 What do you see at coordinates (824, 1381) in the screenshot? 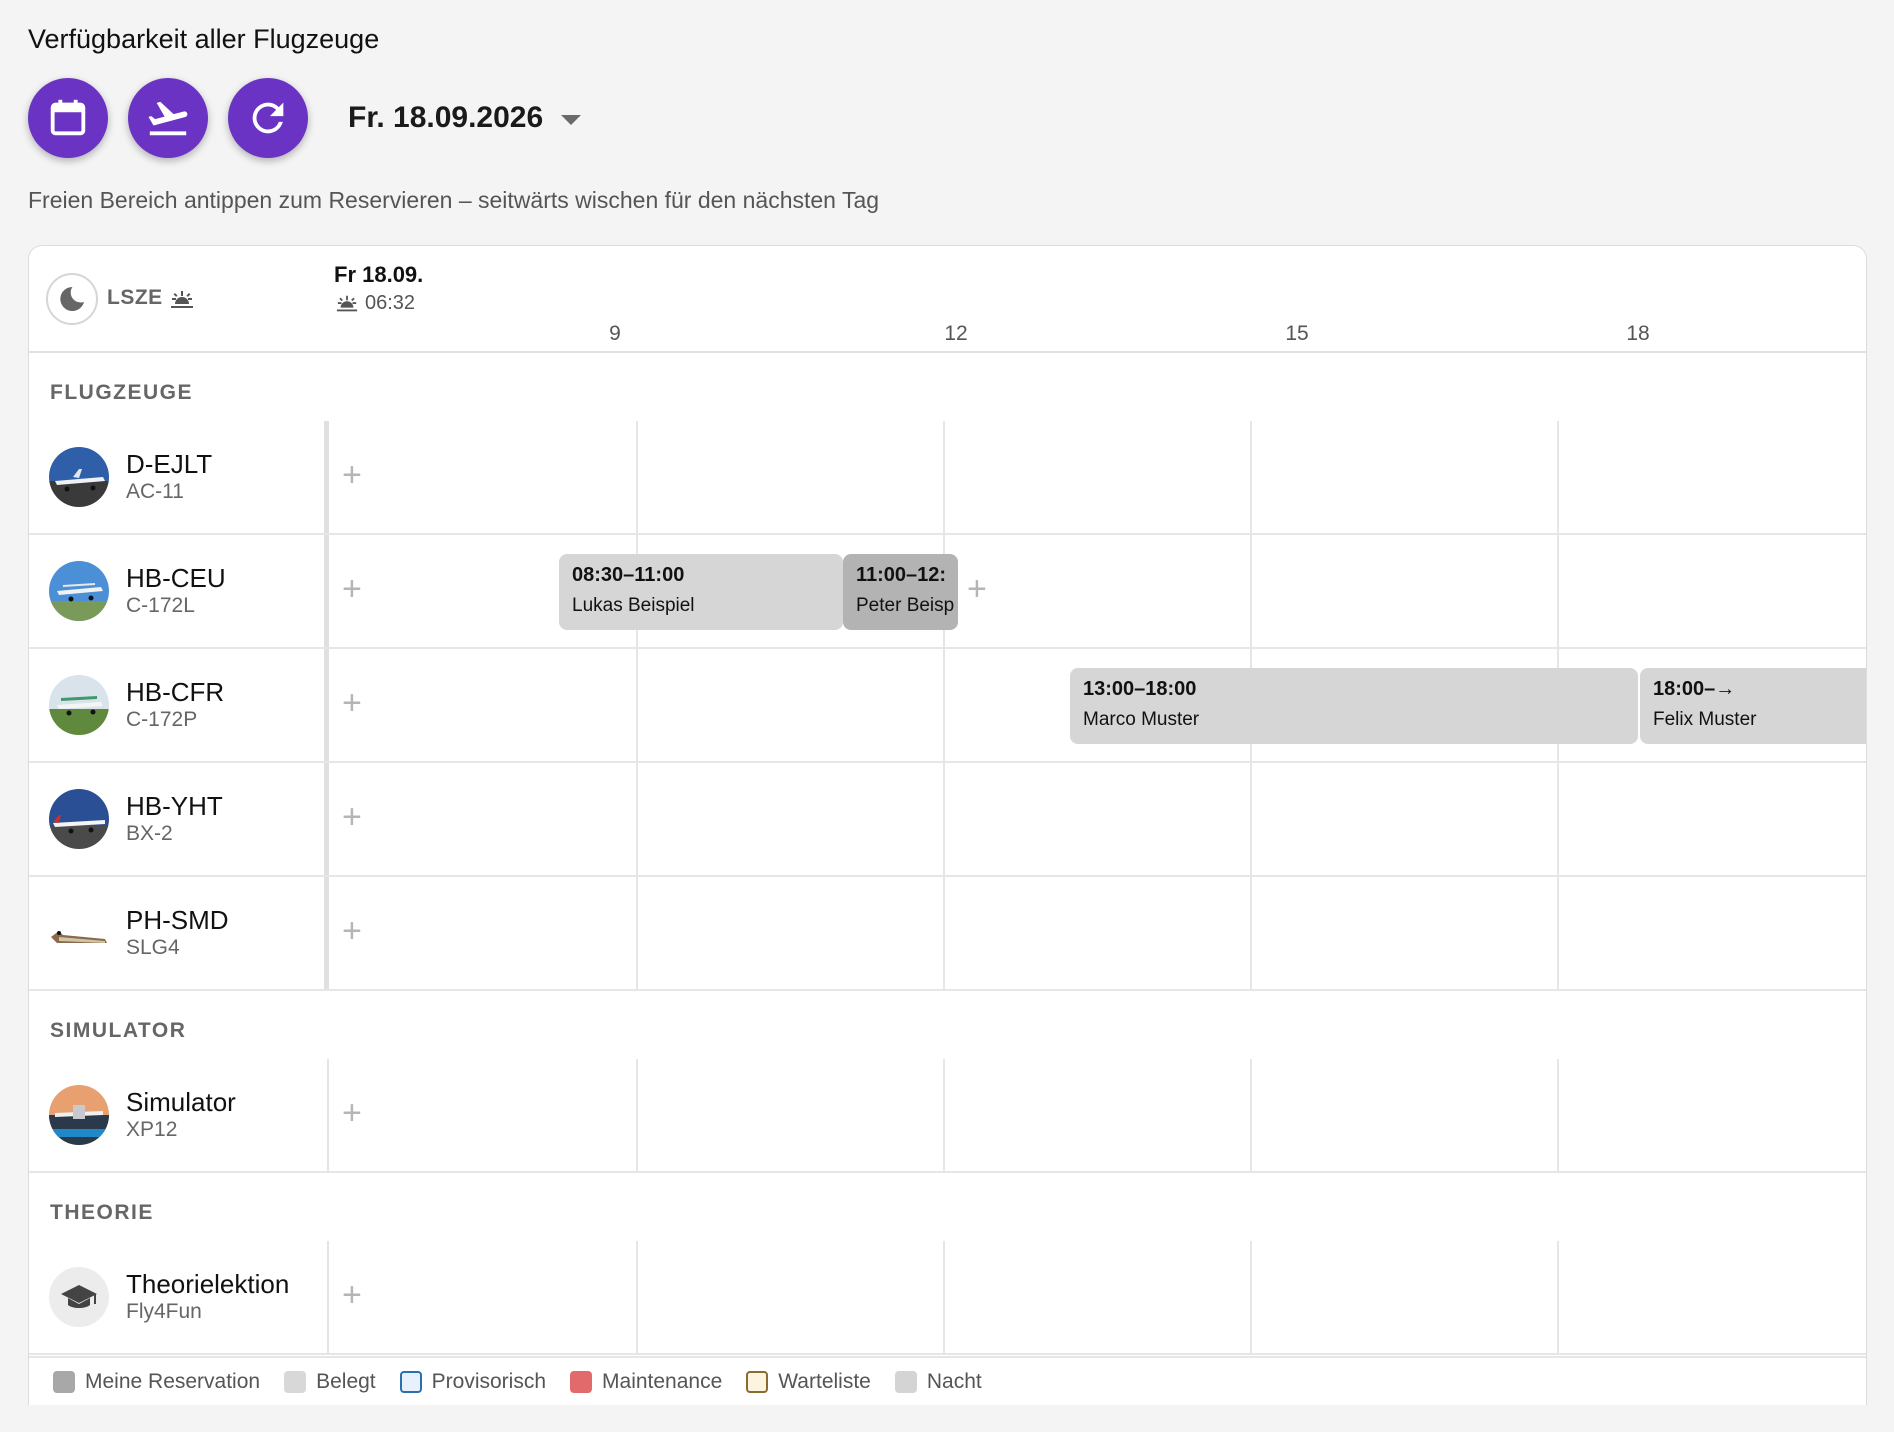
I see `legend-label: Warteliste` at bounding box center [824, 1381].